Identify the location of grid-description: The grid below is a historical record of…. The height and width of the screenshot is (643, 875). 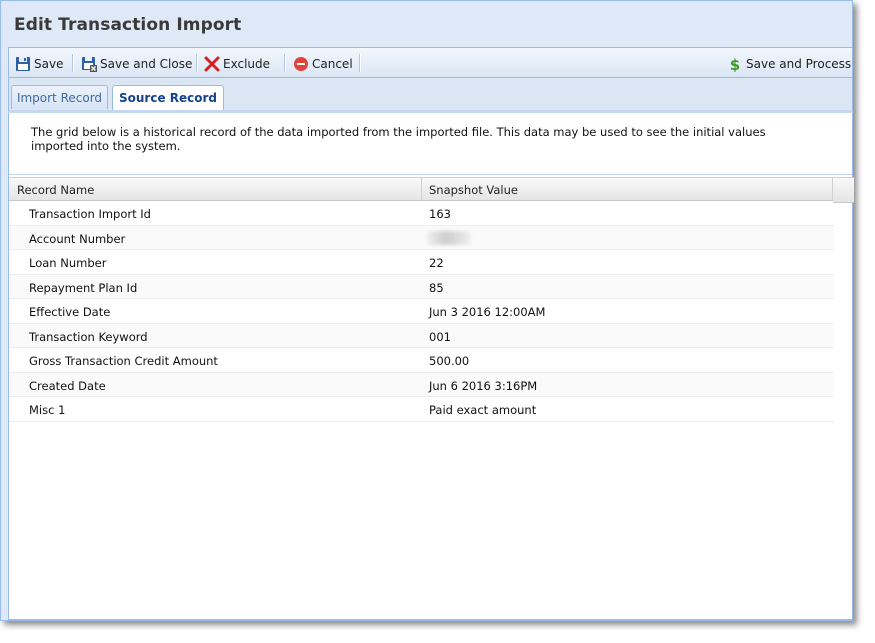
(398, 139).